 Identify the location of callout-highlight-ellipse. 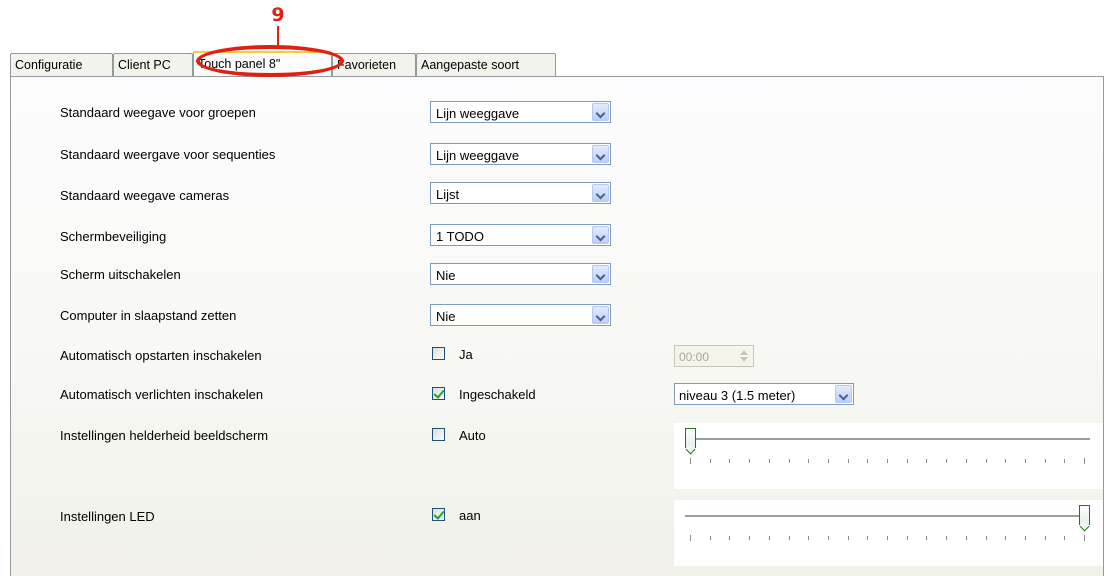
(270, 61).